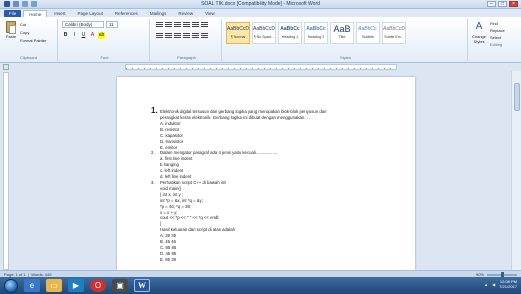 The width and height of the screenshot is (521, 294). What do you see at coordinates (316, 29) in the screenshot?
I see `style-sample: AaBbCc` at bounding box center [316, 29].